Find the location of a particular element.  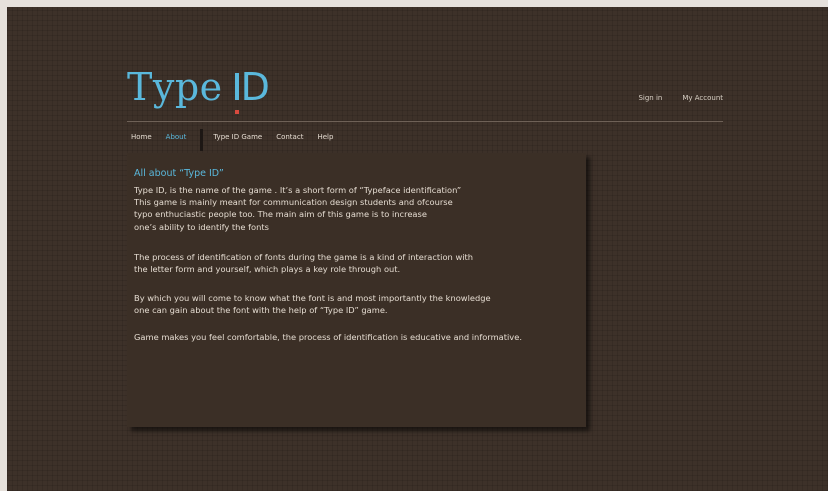

nav-help: Help is located at coordinates (325, 142).